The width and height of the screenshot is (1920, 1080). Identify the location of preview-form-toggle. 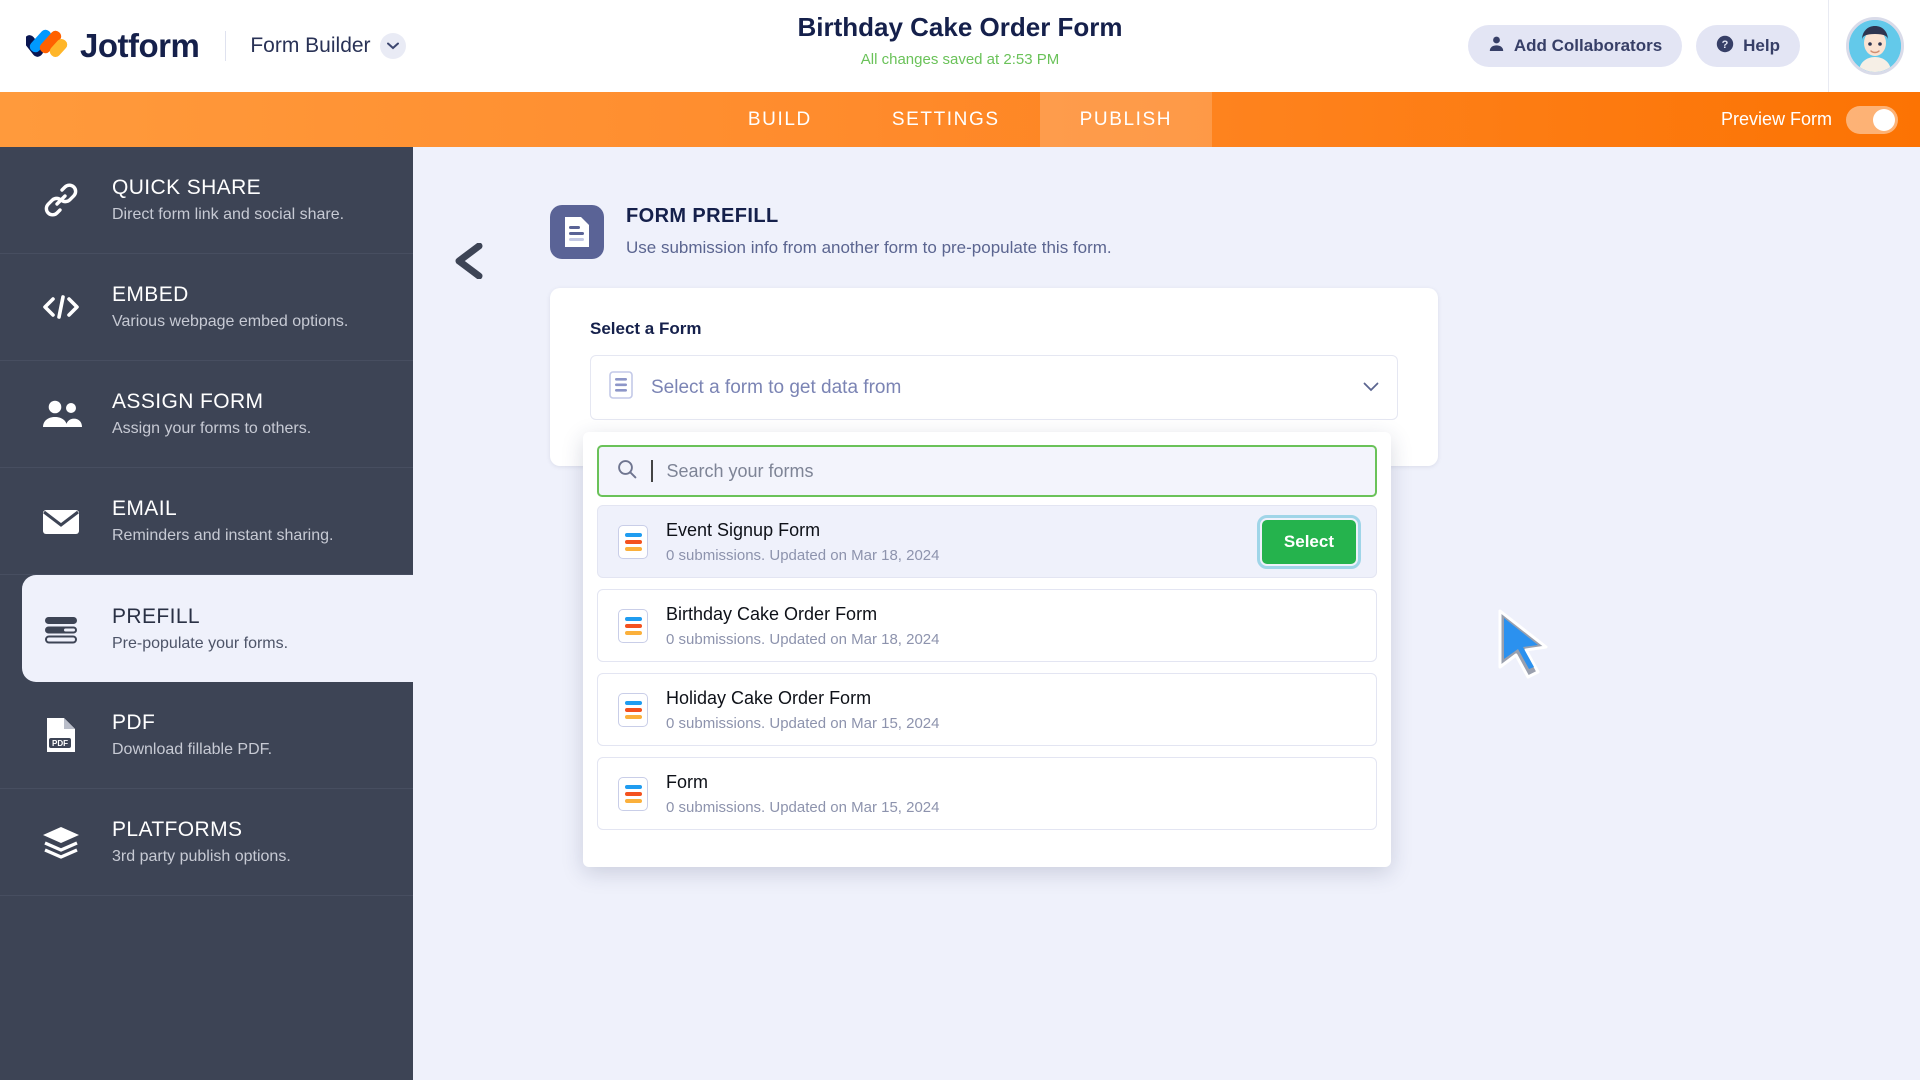
(1872, 119).